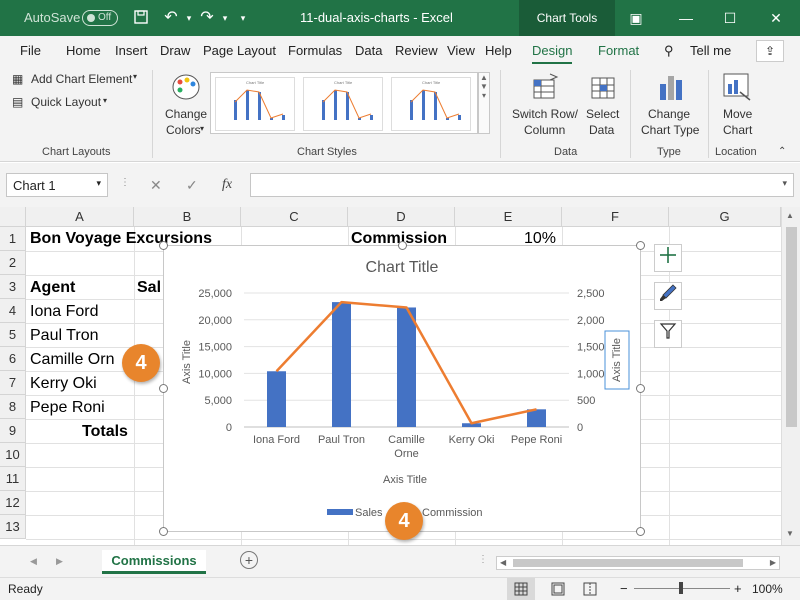 This screenshot has height=603, width=800. I want to click on row-header: 4, so click(13, 311).